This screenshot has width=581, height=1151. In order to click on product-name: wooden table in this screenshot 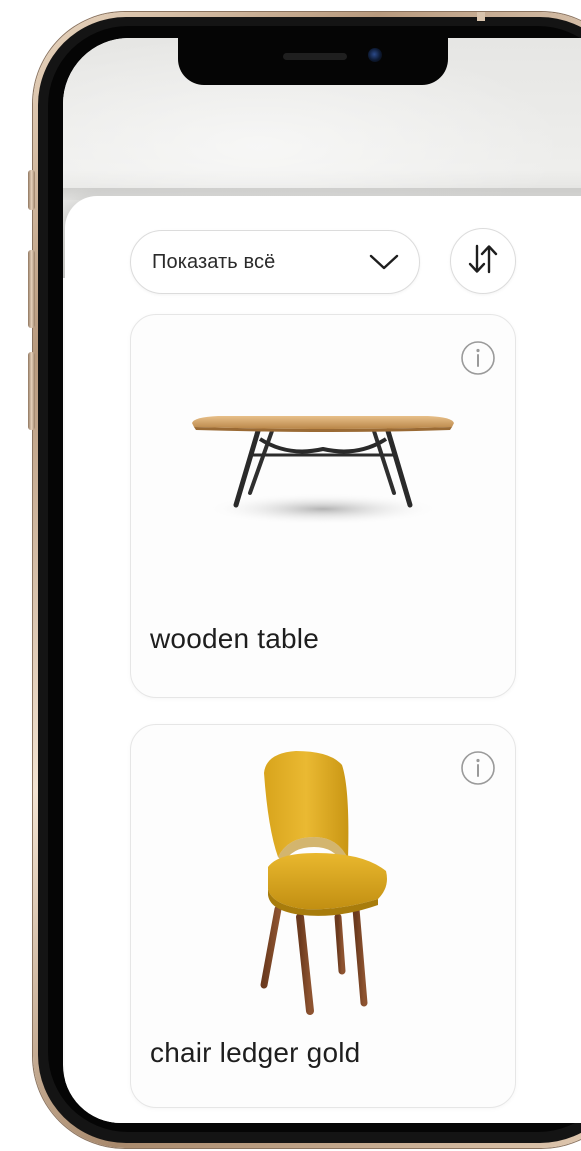, I will do `click(234, 638)`.